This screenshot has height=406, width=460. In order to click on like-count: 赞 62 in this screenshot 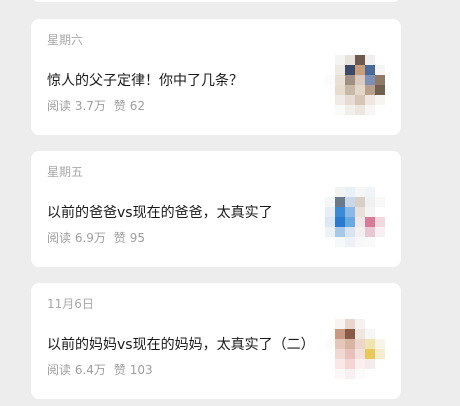, I will do `click(129, 106)`.